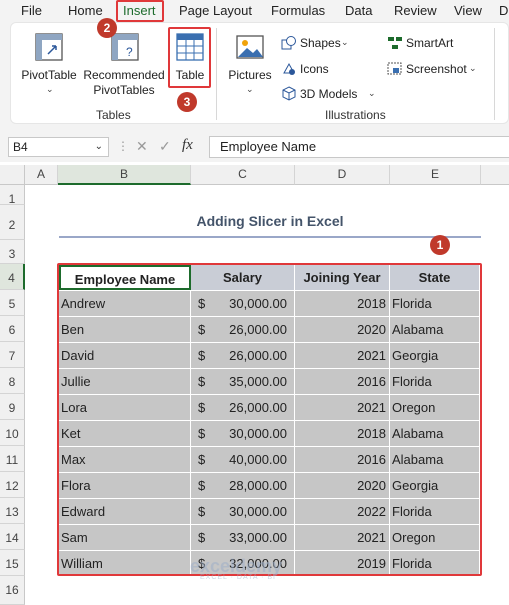 Image resolution: width=509 pixels, height=605 pixels. I want to click on illustrations-group-label: Illustrations, so click(355, 115).